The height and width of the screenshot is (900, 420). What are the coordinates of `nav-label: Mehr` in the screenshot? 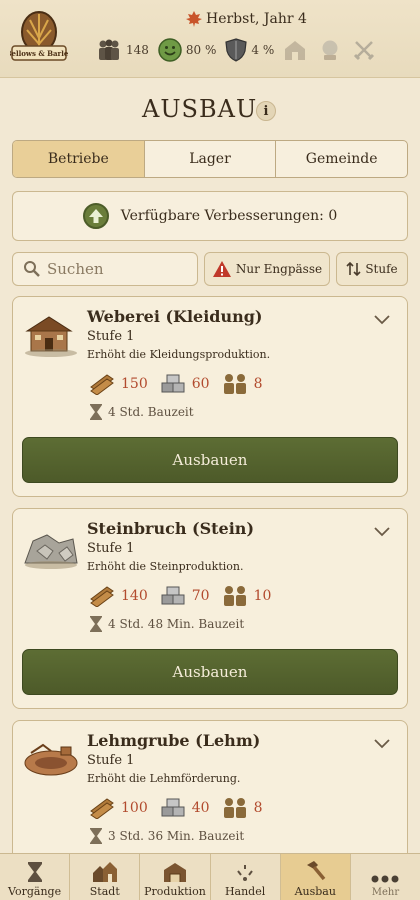 It's located at (385, 892).